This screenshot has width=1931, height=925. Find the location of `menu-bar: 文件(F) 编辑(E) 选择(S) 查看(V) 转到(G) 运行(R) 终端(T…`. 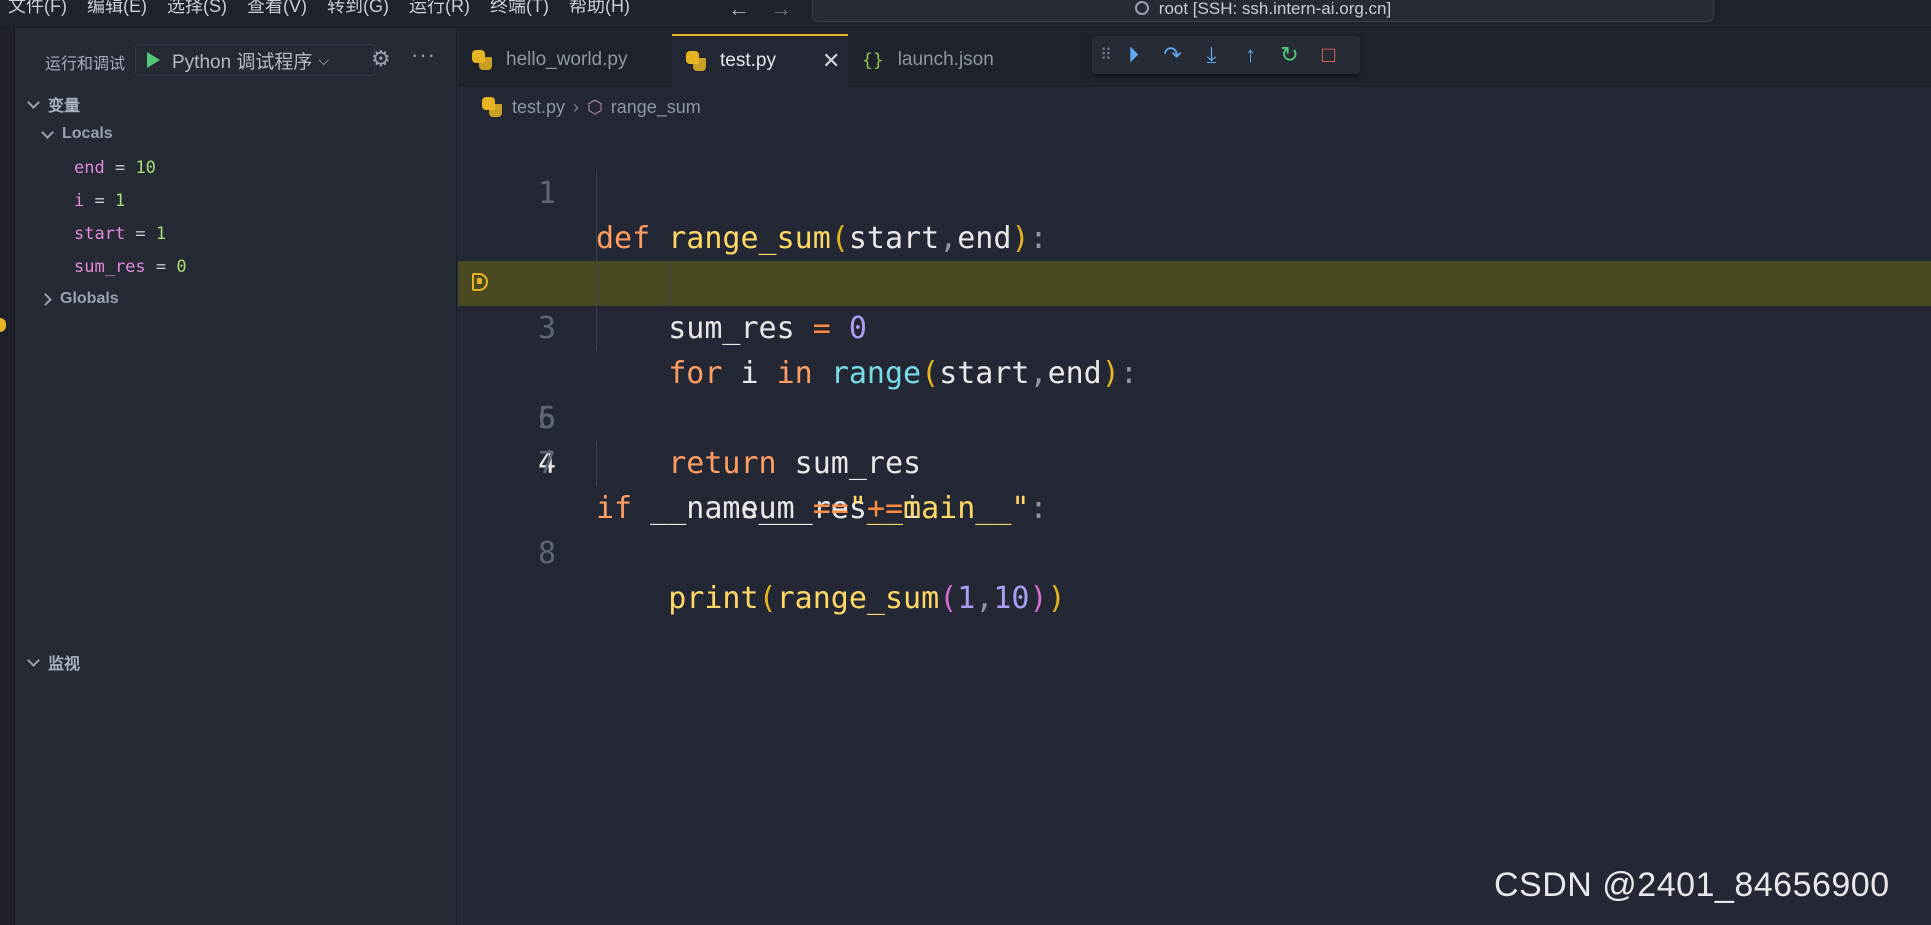

menu-bar: 文件(F) 编辑(E) 选择(S) 查看(V) 转到(G) 运行(R) 终端(T… is located at coordinates (321, 9).